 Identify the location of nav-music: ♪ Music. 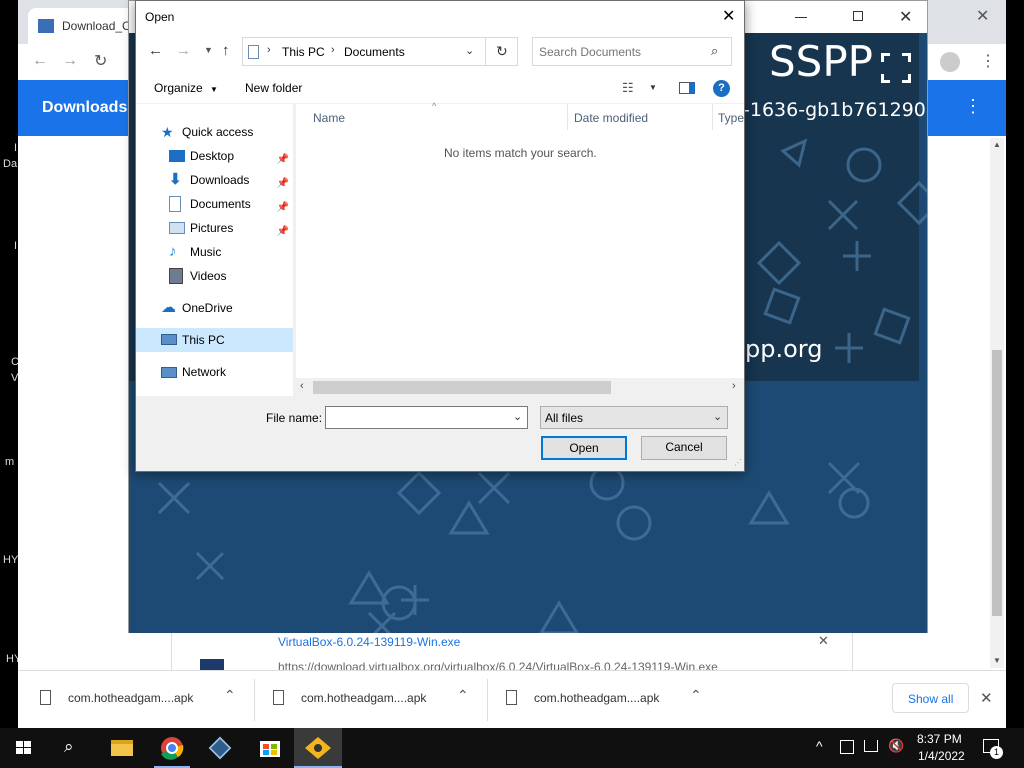
(229, 252).